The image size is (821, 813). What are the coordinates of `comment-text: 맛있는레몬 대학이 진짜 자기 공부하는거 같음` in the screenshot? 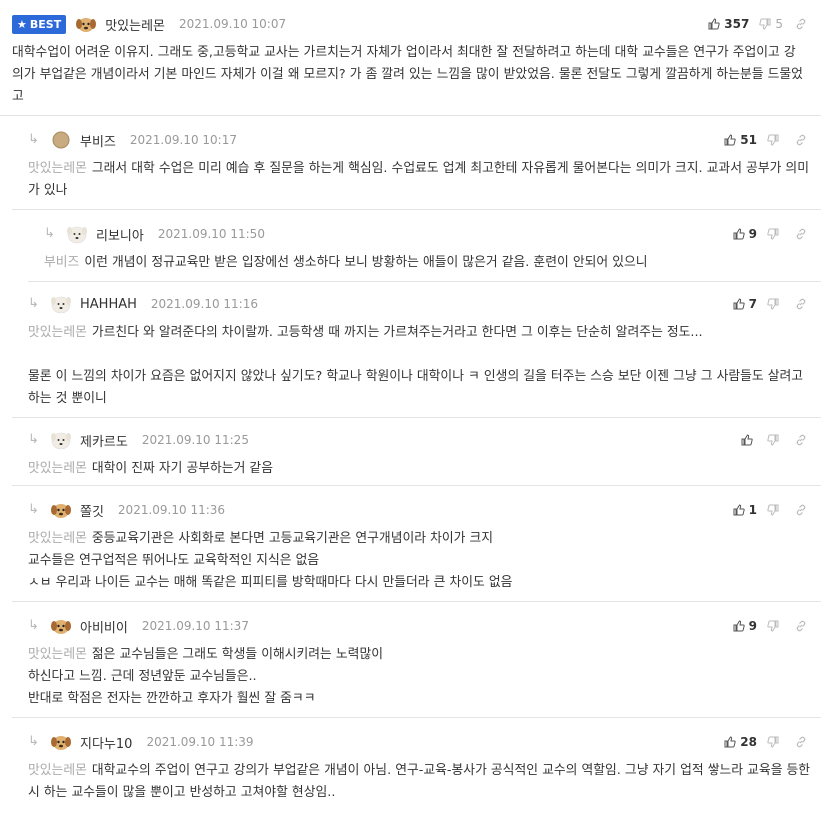 It's located at (150, 468).